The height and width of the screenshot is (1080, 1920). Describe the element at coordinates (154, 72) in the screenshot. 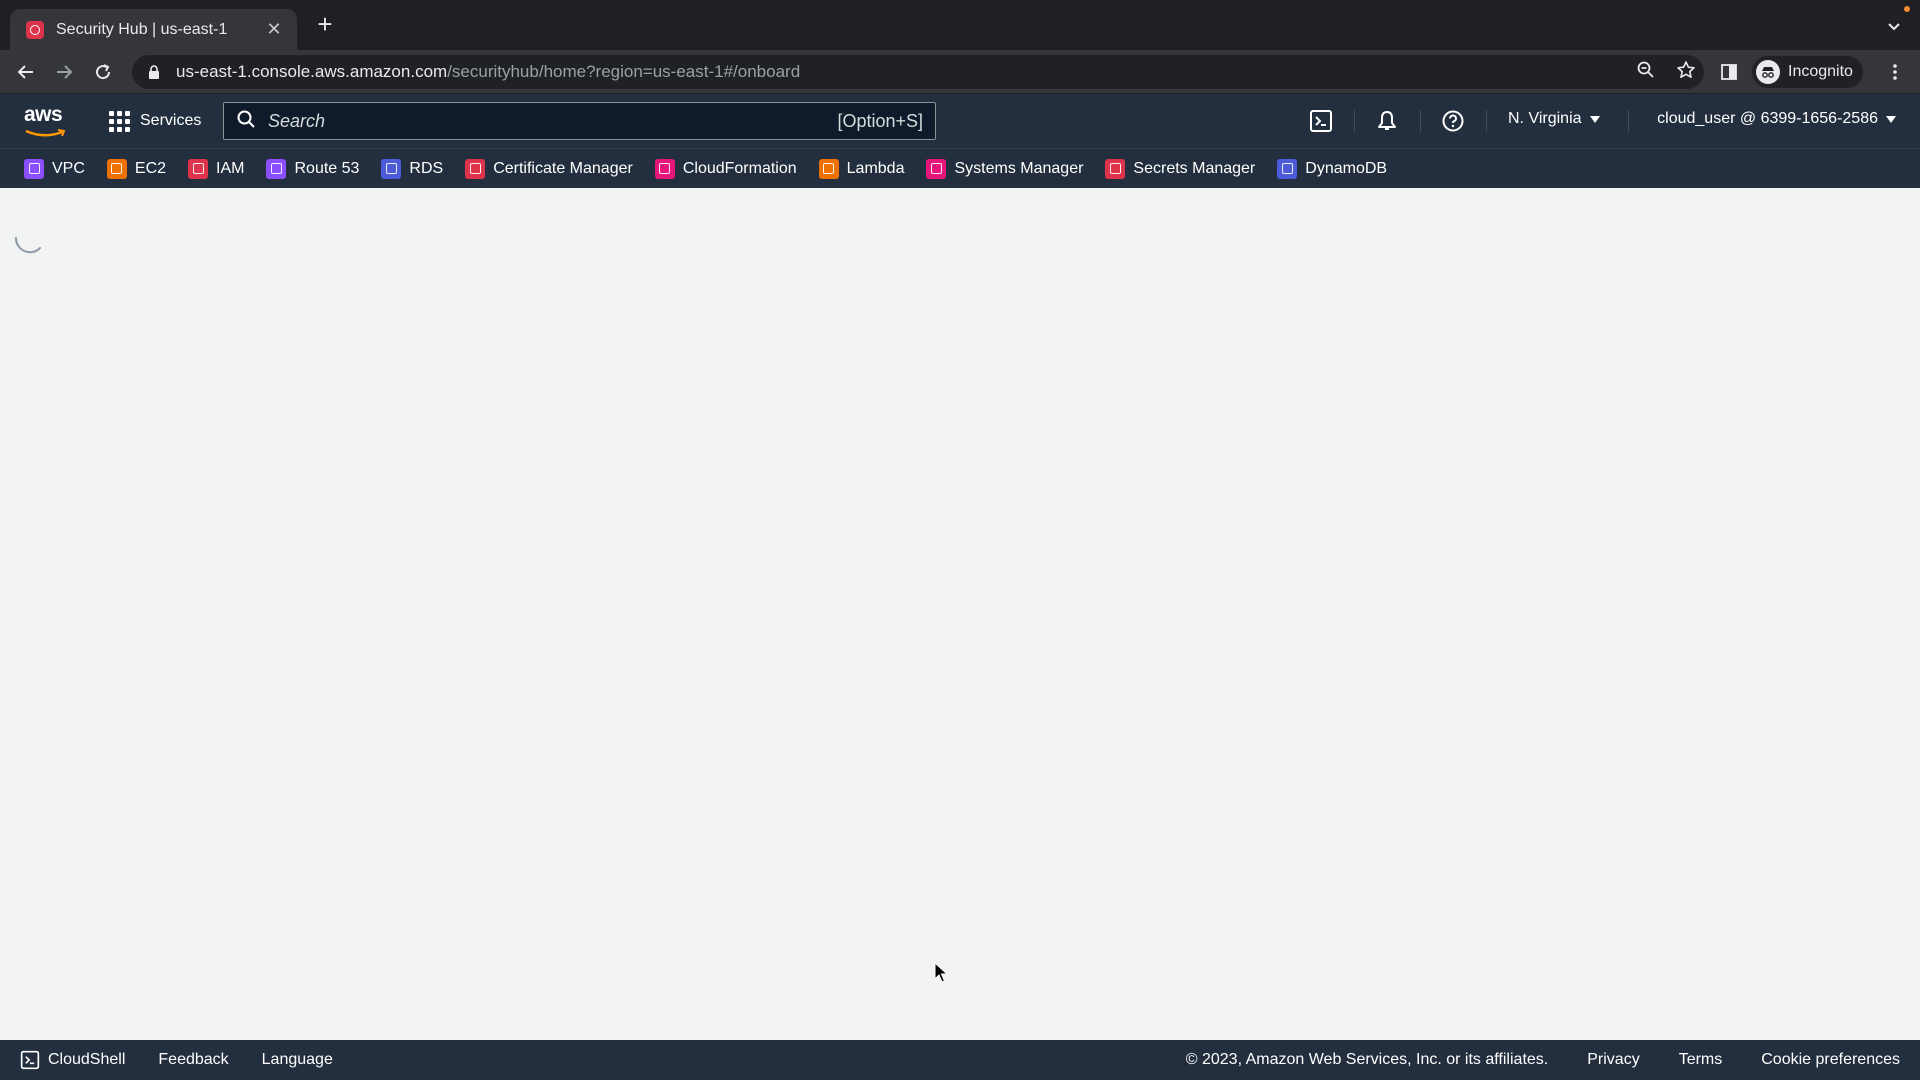

I see `lock-icon` at that location.